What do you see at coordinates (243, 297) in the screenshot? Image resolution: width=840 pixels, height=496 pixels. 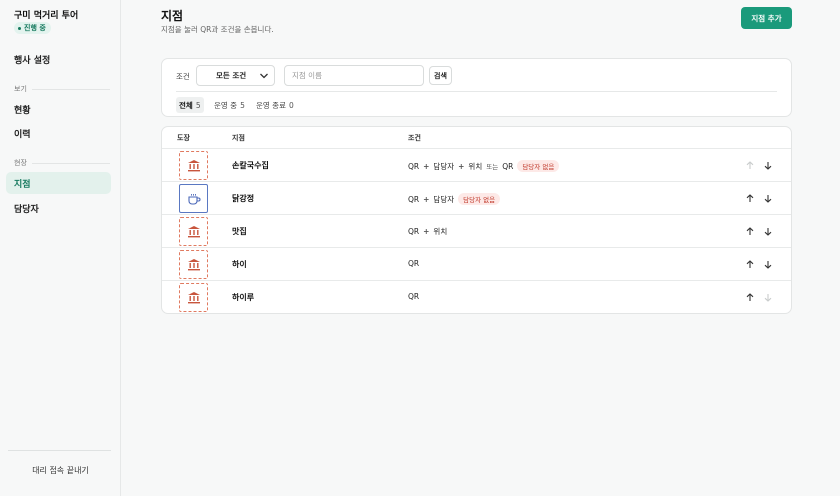 I see `spot-name: 하이루` at bounding box center [243, 297].